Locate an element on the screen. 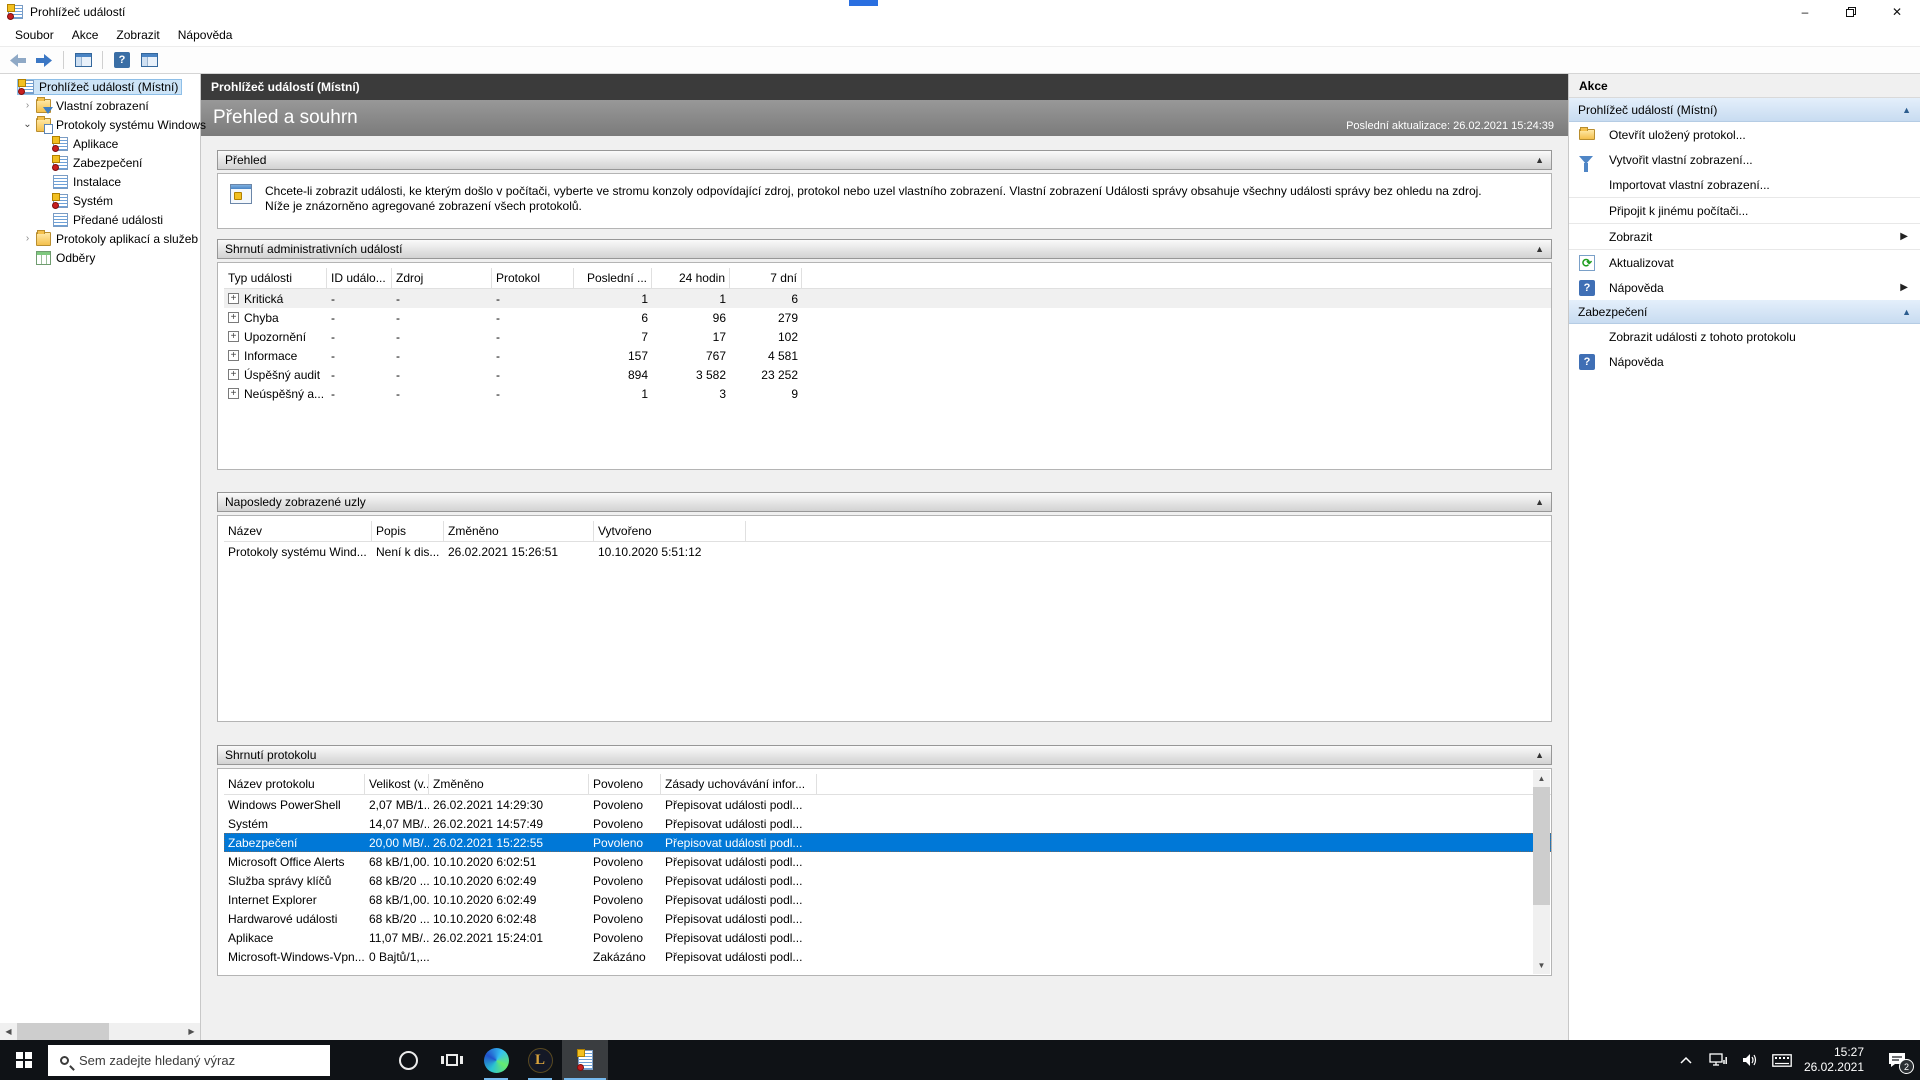 This screenshot has height=1080, width=1920. column-header: Zdroj is located at coordinates (442, 278).